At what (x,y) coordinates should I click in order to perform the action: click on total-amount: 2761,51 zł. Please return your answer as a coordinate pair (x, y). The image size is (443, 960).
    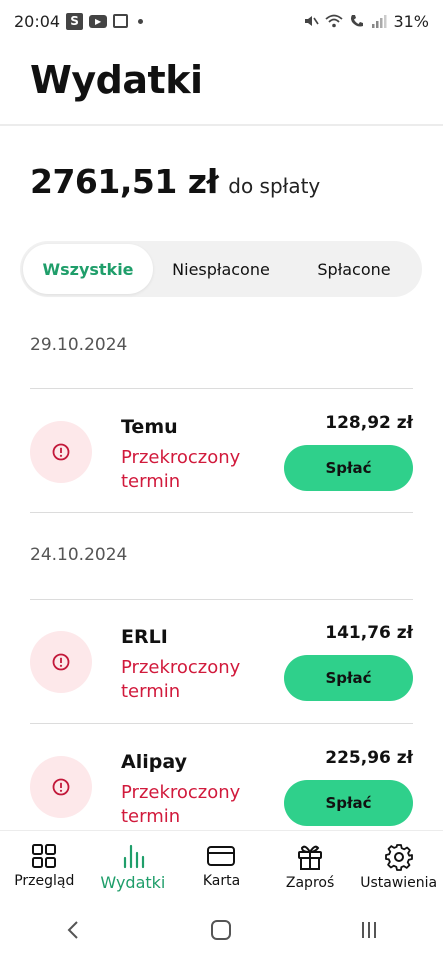
    Looking at the image, I should click on (124, 181).